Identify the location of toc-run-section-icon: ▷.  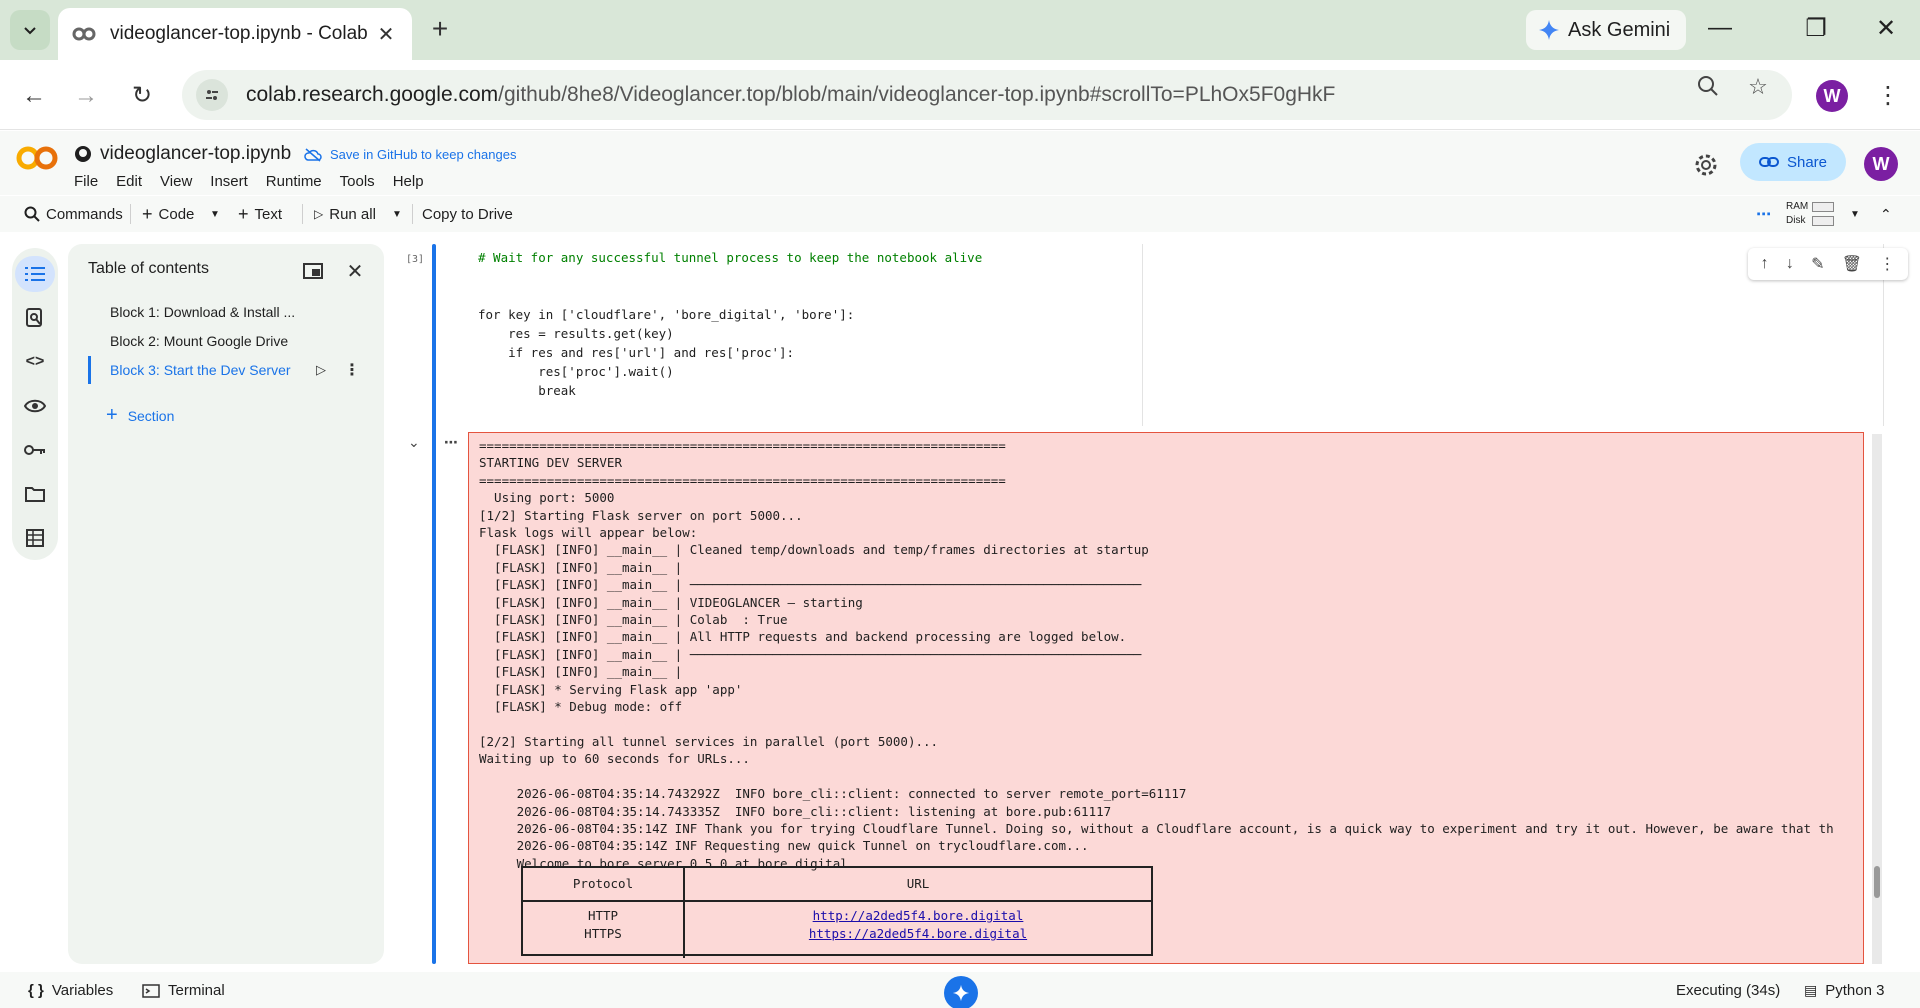
(321, 370).